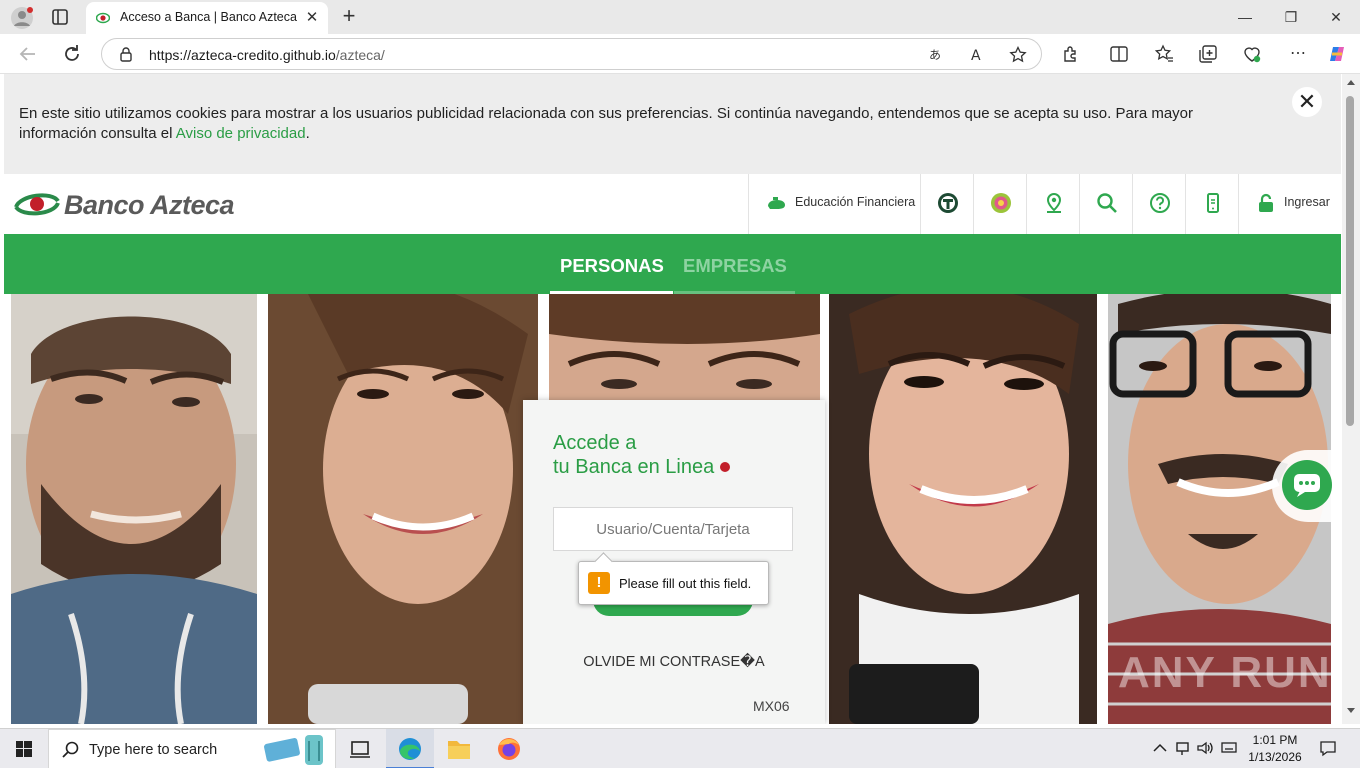  I want to click on search-icon, so click(1107, 203).